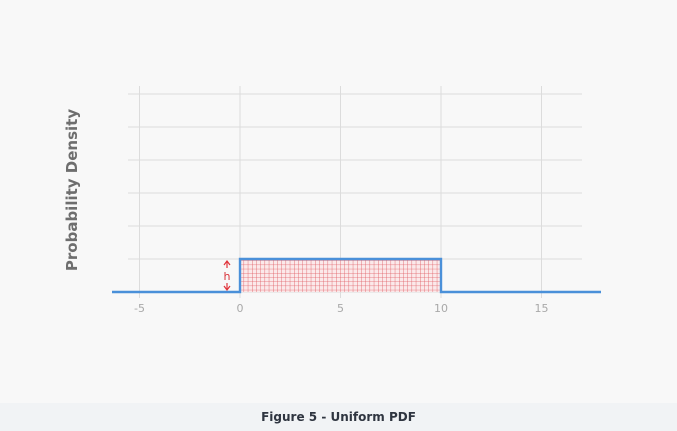 Image resolution: width=677 pixels, height=431 pixels. I want to click on uniform-density-rect, so click(340, 275).